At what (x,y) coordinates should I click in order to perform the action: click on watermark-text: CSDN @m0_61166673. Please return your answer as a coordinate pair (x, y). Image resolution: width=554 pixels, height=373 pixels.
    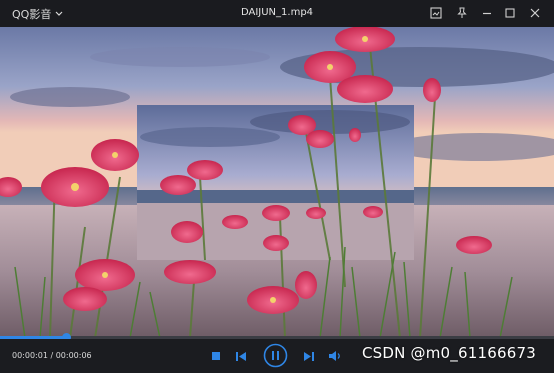
    Looking at the image, I should click on (449, 353).